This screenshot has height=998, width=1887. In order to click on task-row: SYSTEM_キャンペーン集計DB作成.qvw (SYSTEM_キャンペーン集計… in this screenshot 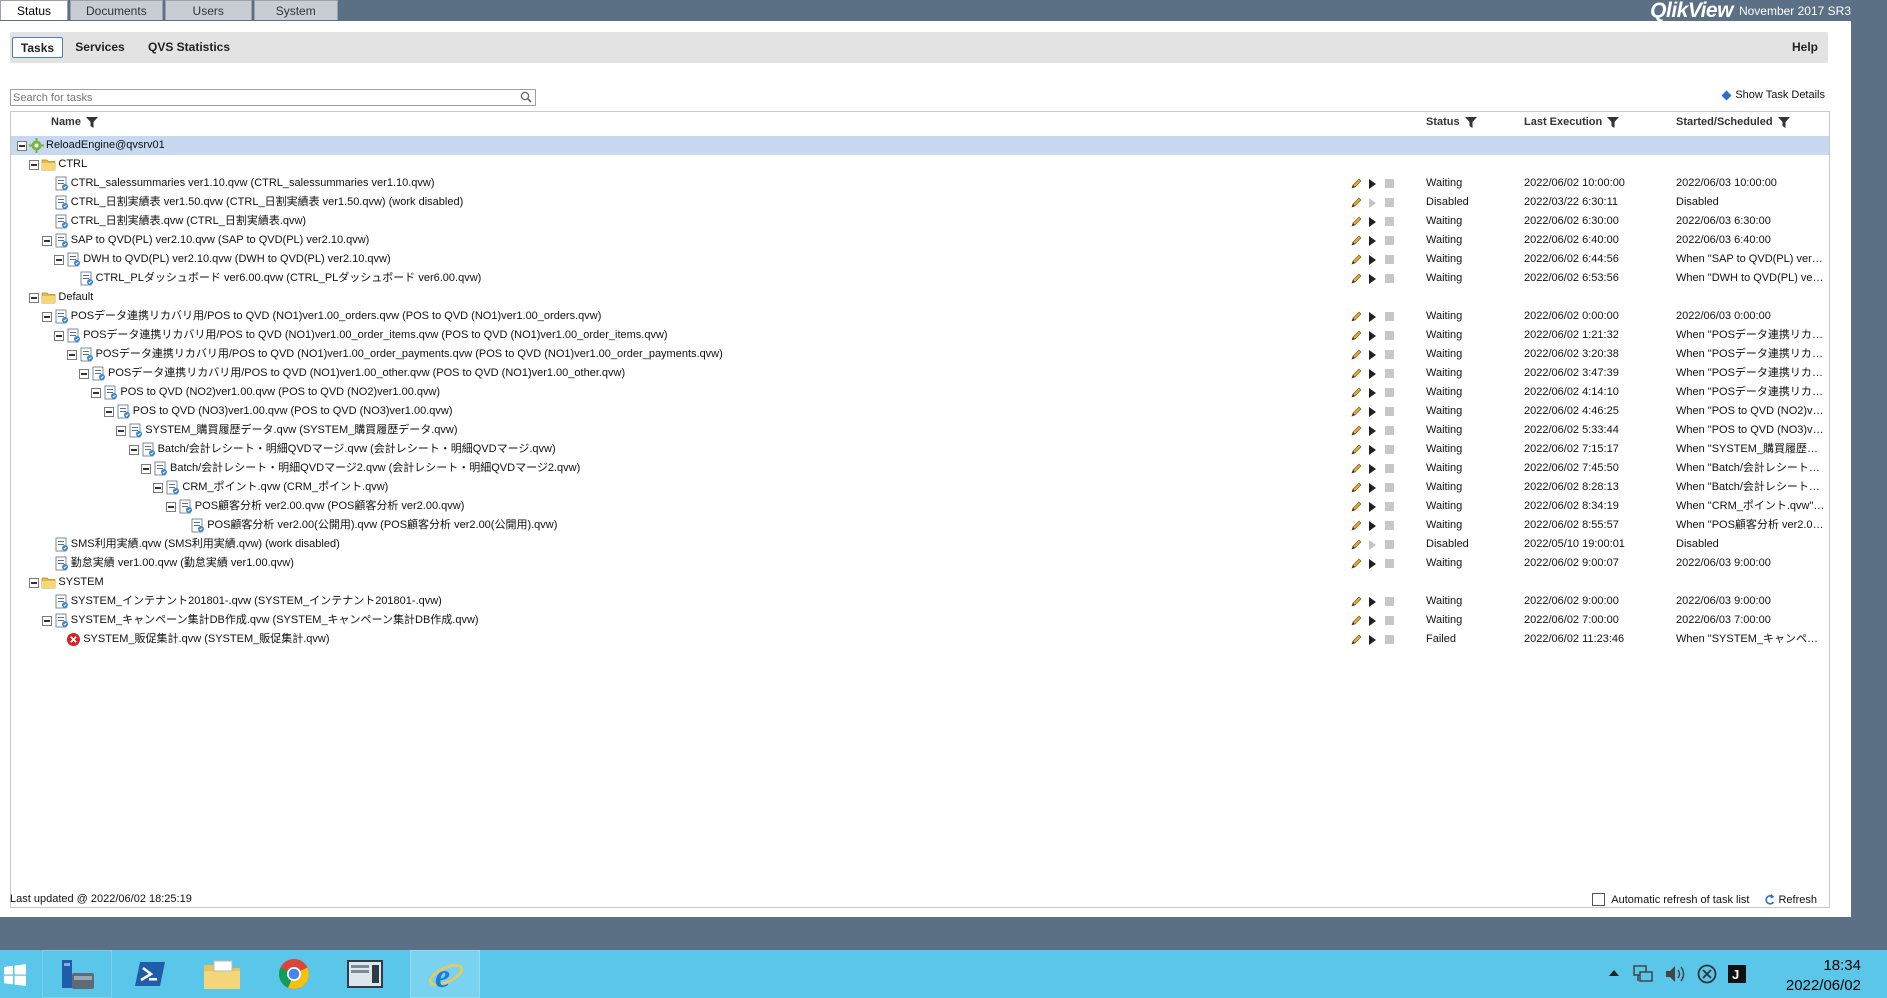, I will do `click(920, 620)`.